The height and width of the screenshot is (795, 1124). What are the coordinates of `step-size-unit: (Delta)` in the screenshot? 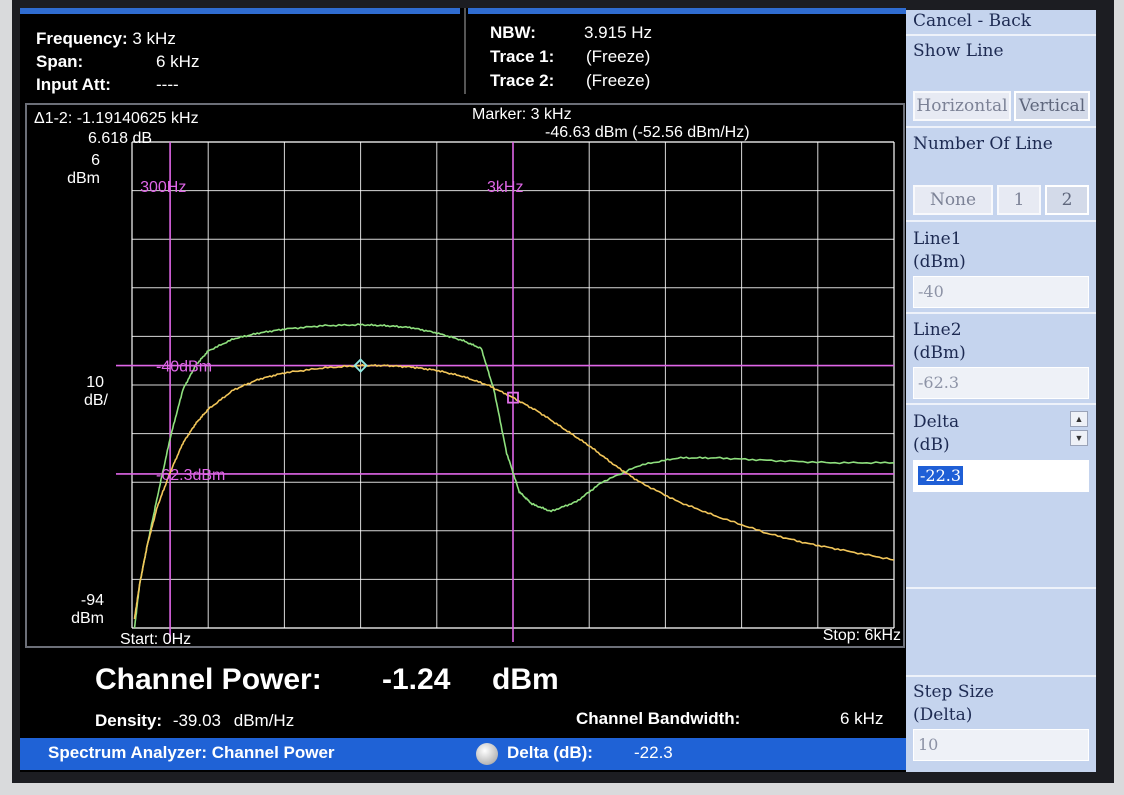 It's located at (943, 715).